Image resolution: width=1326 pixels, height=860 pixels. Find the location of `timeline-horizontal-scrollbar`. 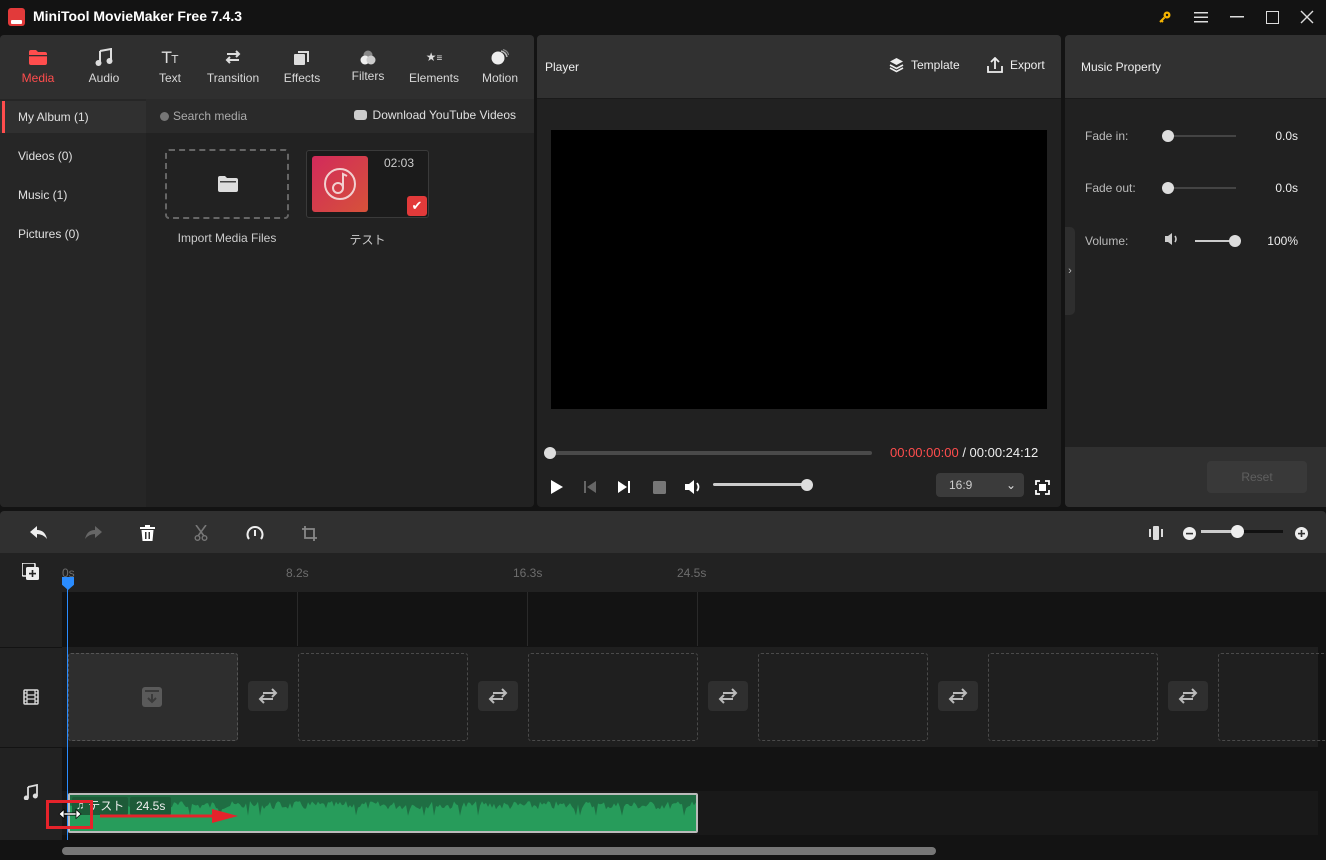

timeline-horizontal-scrollbar is located at coordinates (499, 851).